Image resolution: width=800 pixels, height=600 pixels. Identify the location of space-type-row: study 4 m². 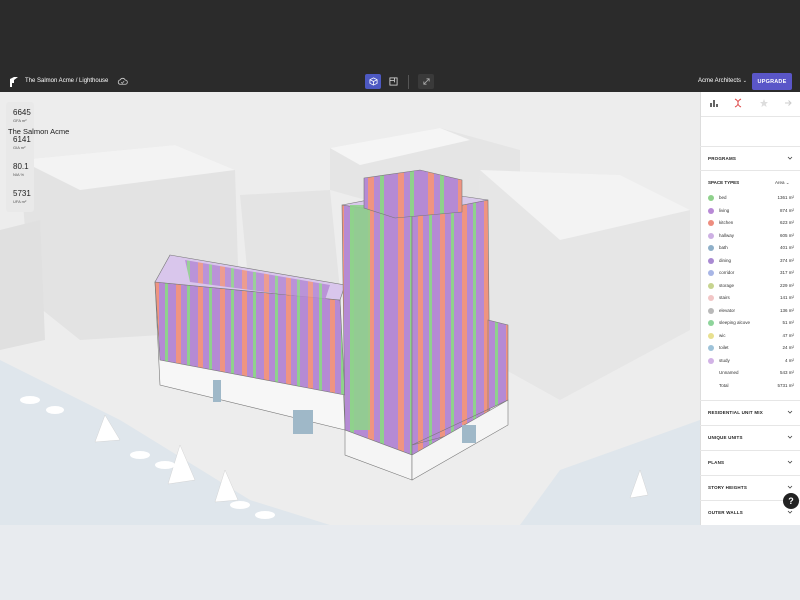
(751, 361).